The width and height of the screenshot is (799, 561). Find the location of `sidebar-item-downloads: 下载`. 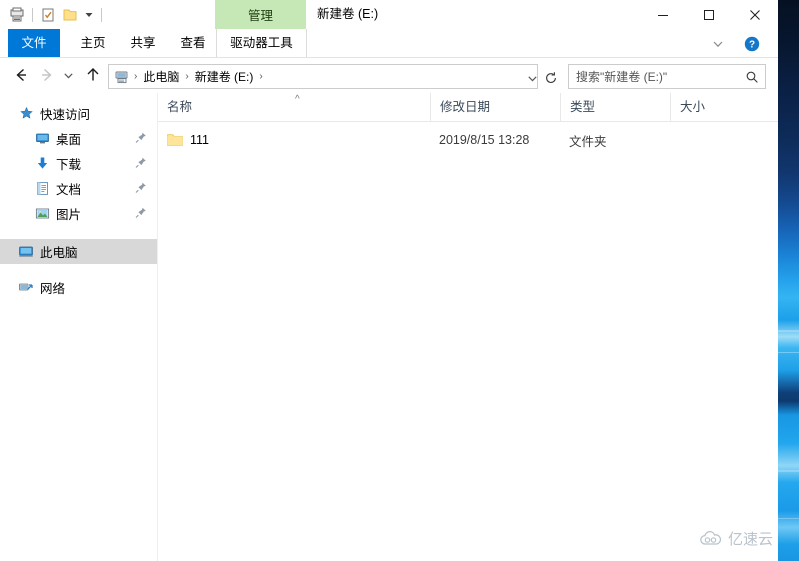

sidebar-item-downloads: 下载 is located at coordinates (78, 163).